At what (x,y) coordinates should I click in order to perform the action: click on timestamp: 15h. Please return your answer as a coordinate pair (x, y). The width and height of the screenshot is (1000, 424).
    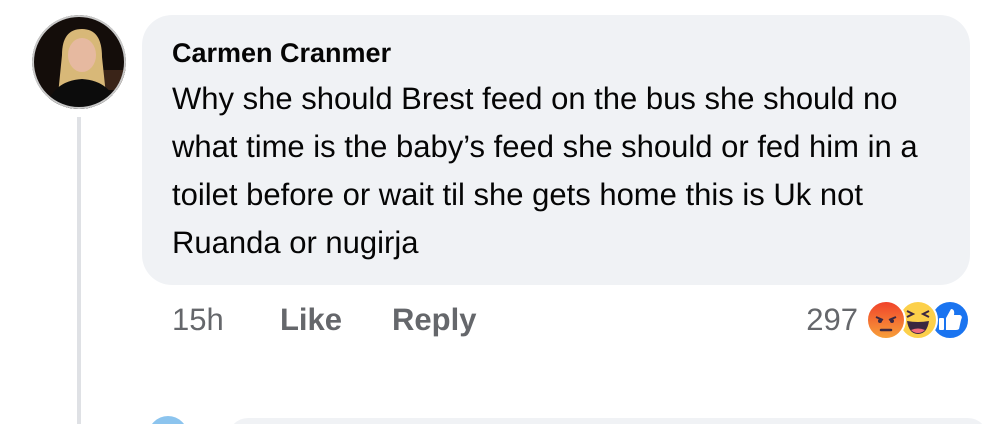
    Looking at the image, I should click on (198, 319).